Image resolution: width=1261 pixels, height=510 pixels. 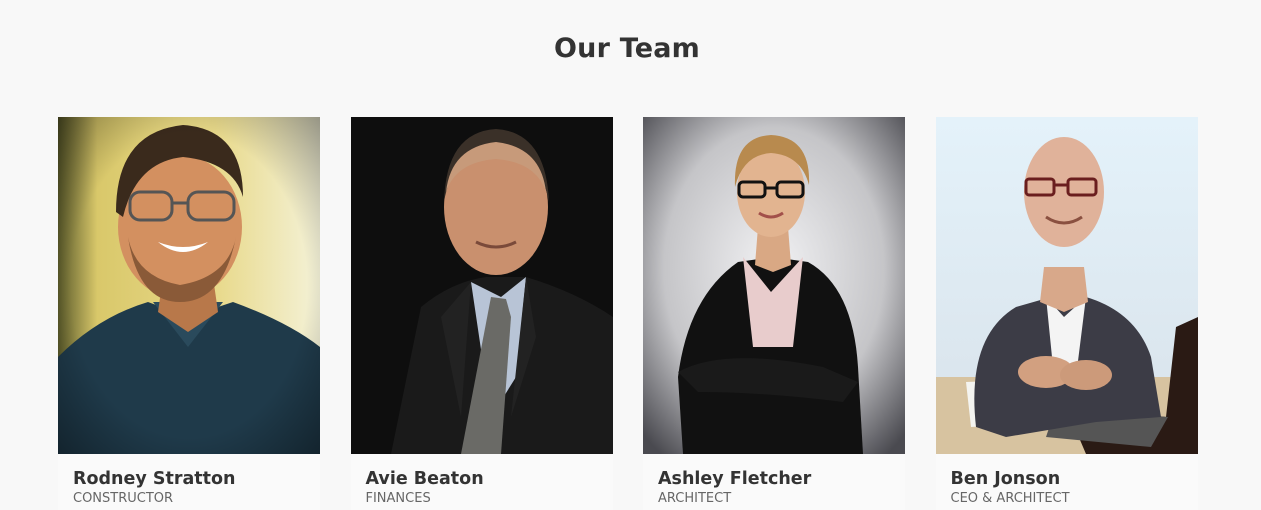 I want to click on section-title: Our Team, so click(x=627, y=48).